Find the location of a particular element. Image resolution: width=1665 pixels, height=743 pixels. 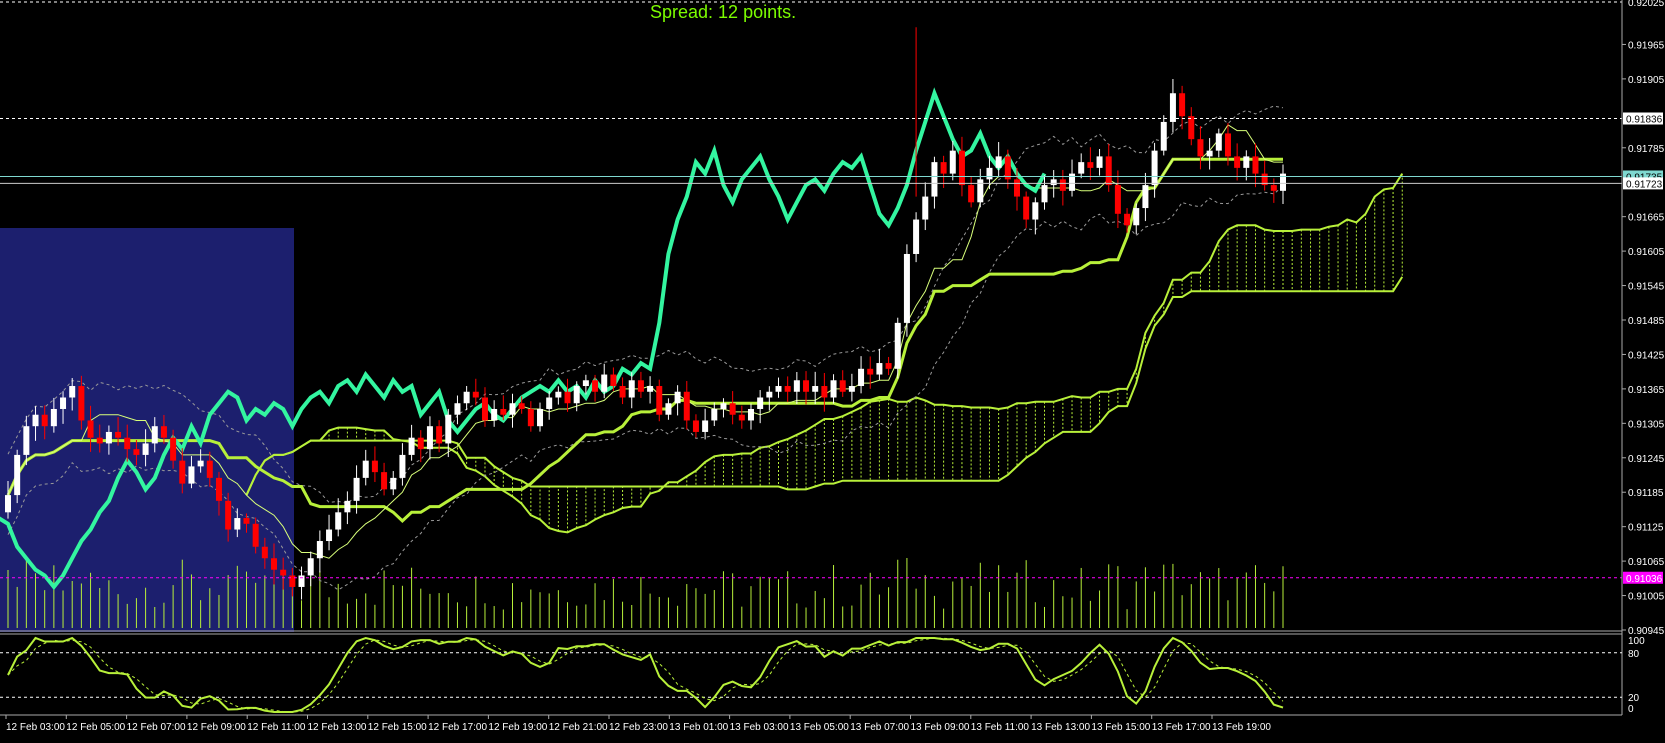

time-tick-label: 12 Feb 13:00 is located at coordinates (337, 727).